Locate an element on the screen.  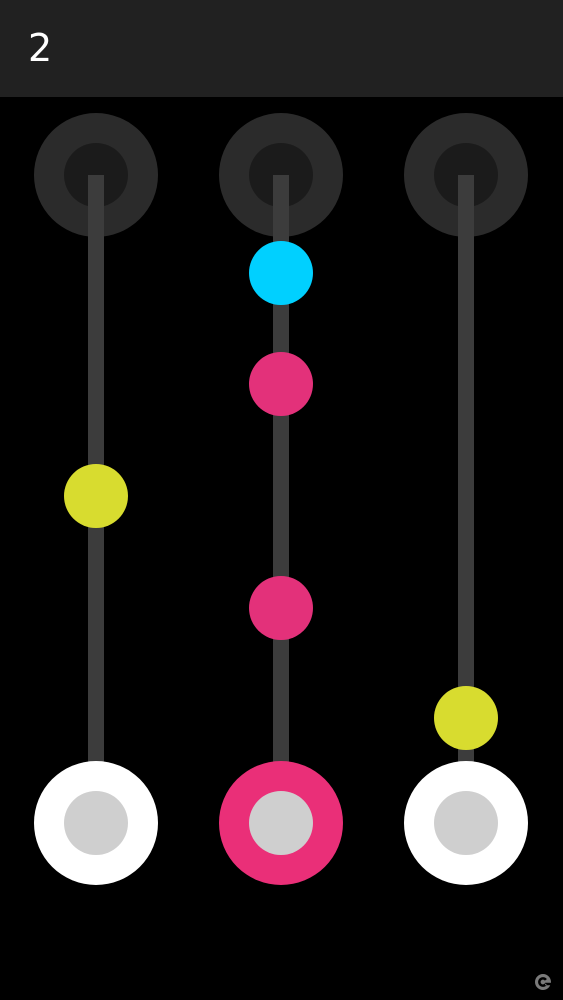
lane-right-ball-yellow is located at coordinates (466, 718).